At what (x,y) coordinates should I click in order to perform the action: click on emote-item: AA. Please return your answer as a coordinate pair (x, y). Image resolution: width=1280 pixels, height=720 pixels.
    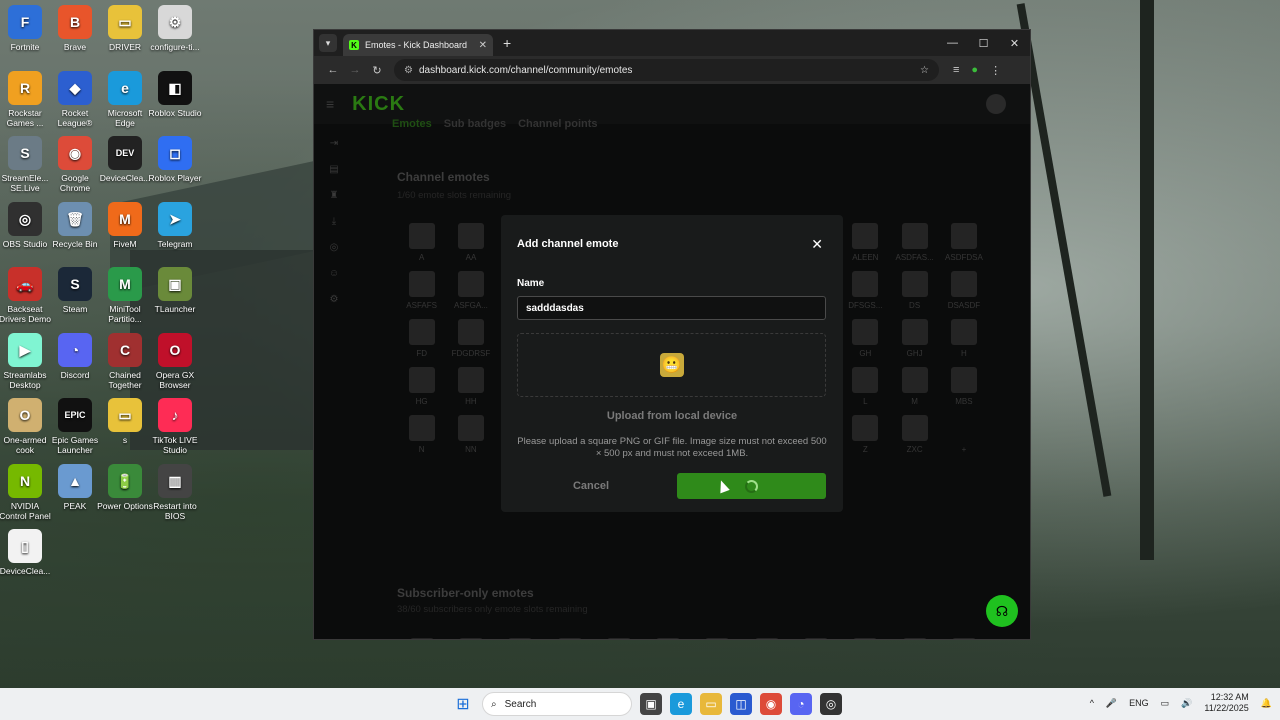
    Looking at the image, I should click on (470, 242).